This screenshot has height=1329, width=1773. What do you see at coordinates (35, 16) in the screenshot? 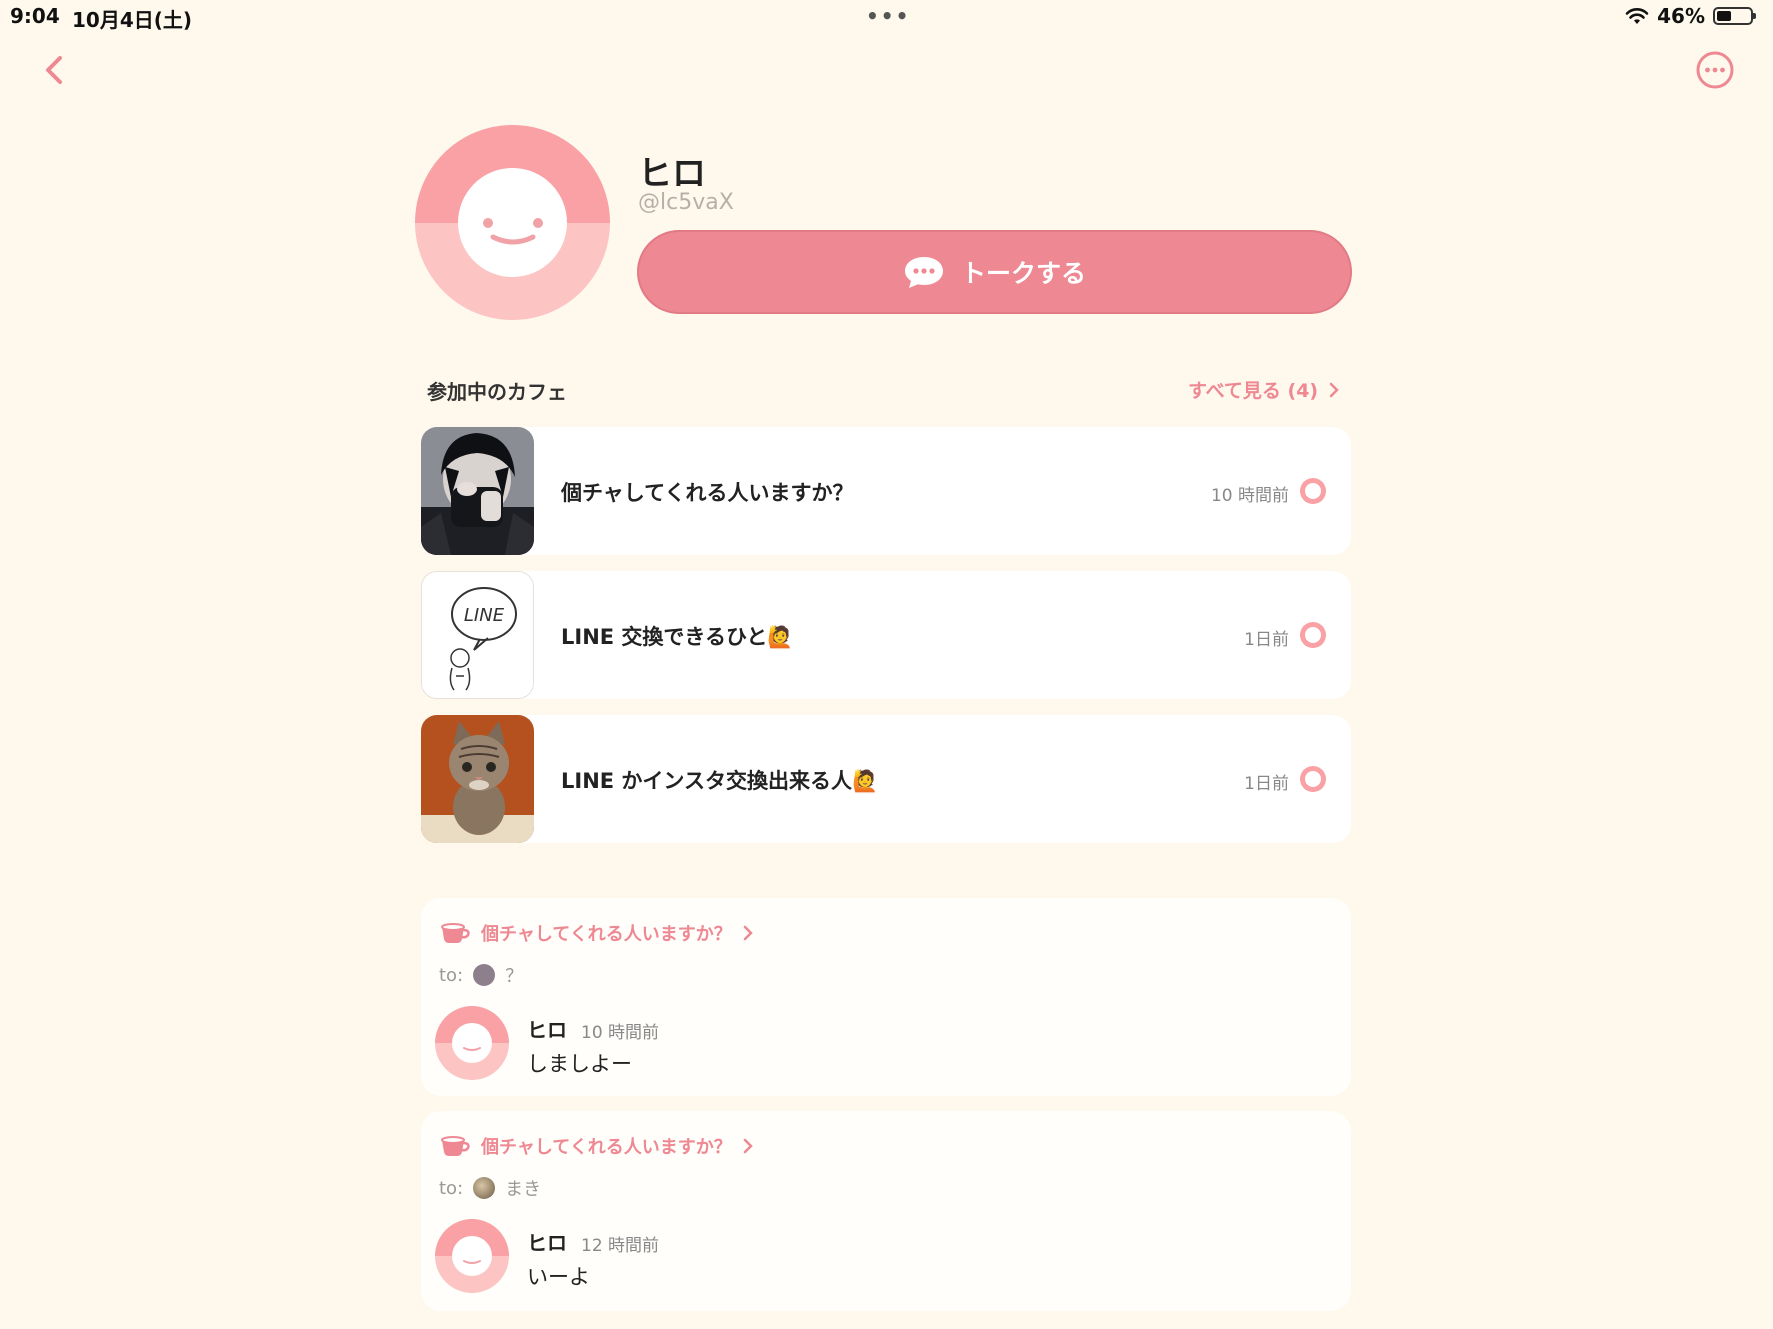
I see `status-time: 9:04` at bounding box center [35, 16].